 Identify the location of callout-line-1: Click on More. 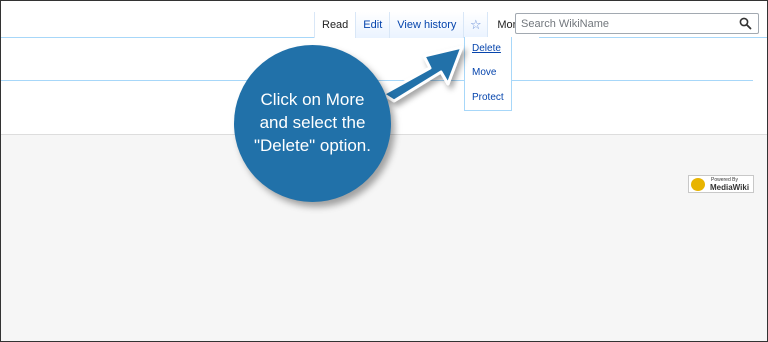
(312, 99).